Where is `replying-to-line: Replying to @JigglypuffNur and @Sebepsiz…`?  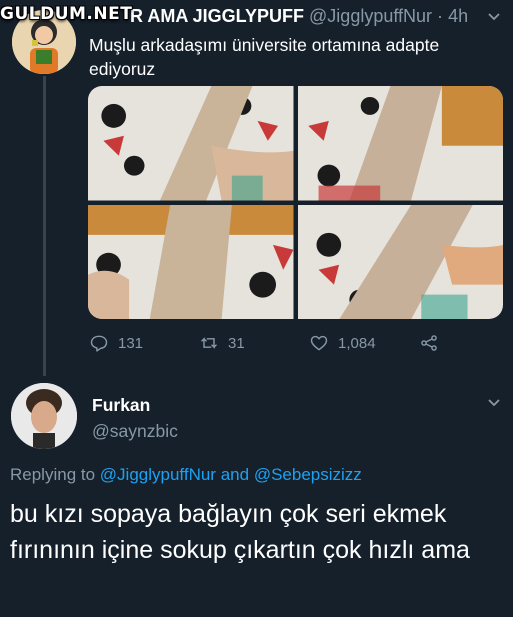 replying-to-line: Replying to @JigglypuffNur and @Sebepsiz… is located at coordinates (186, 475).